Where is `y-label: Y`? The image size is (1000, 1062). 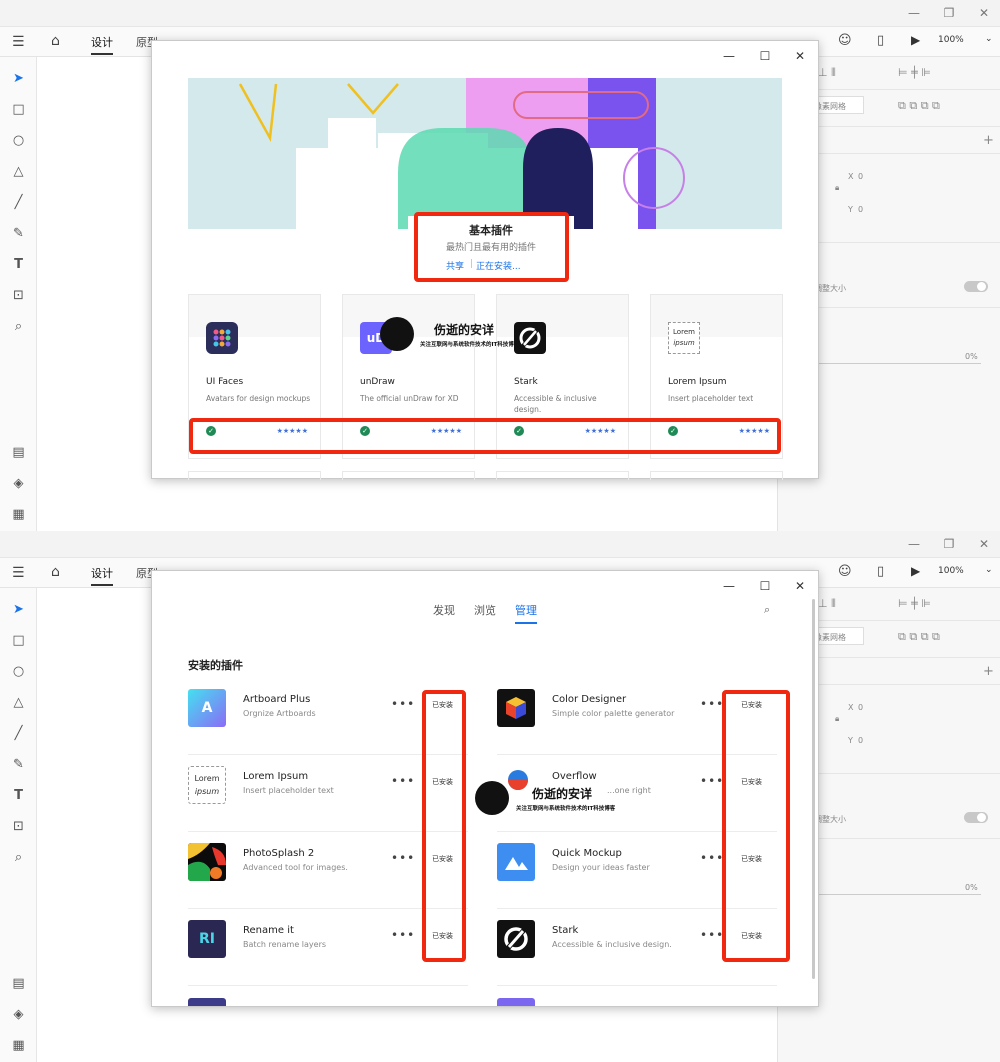
y-label: Y is located at coordinates (850, 740).